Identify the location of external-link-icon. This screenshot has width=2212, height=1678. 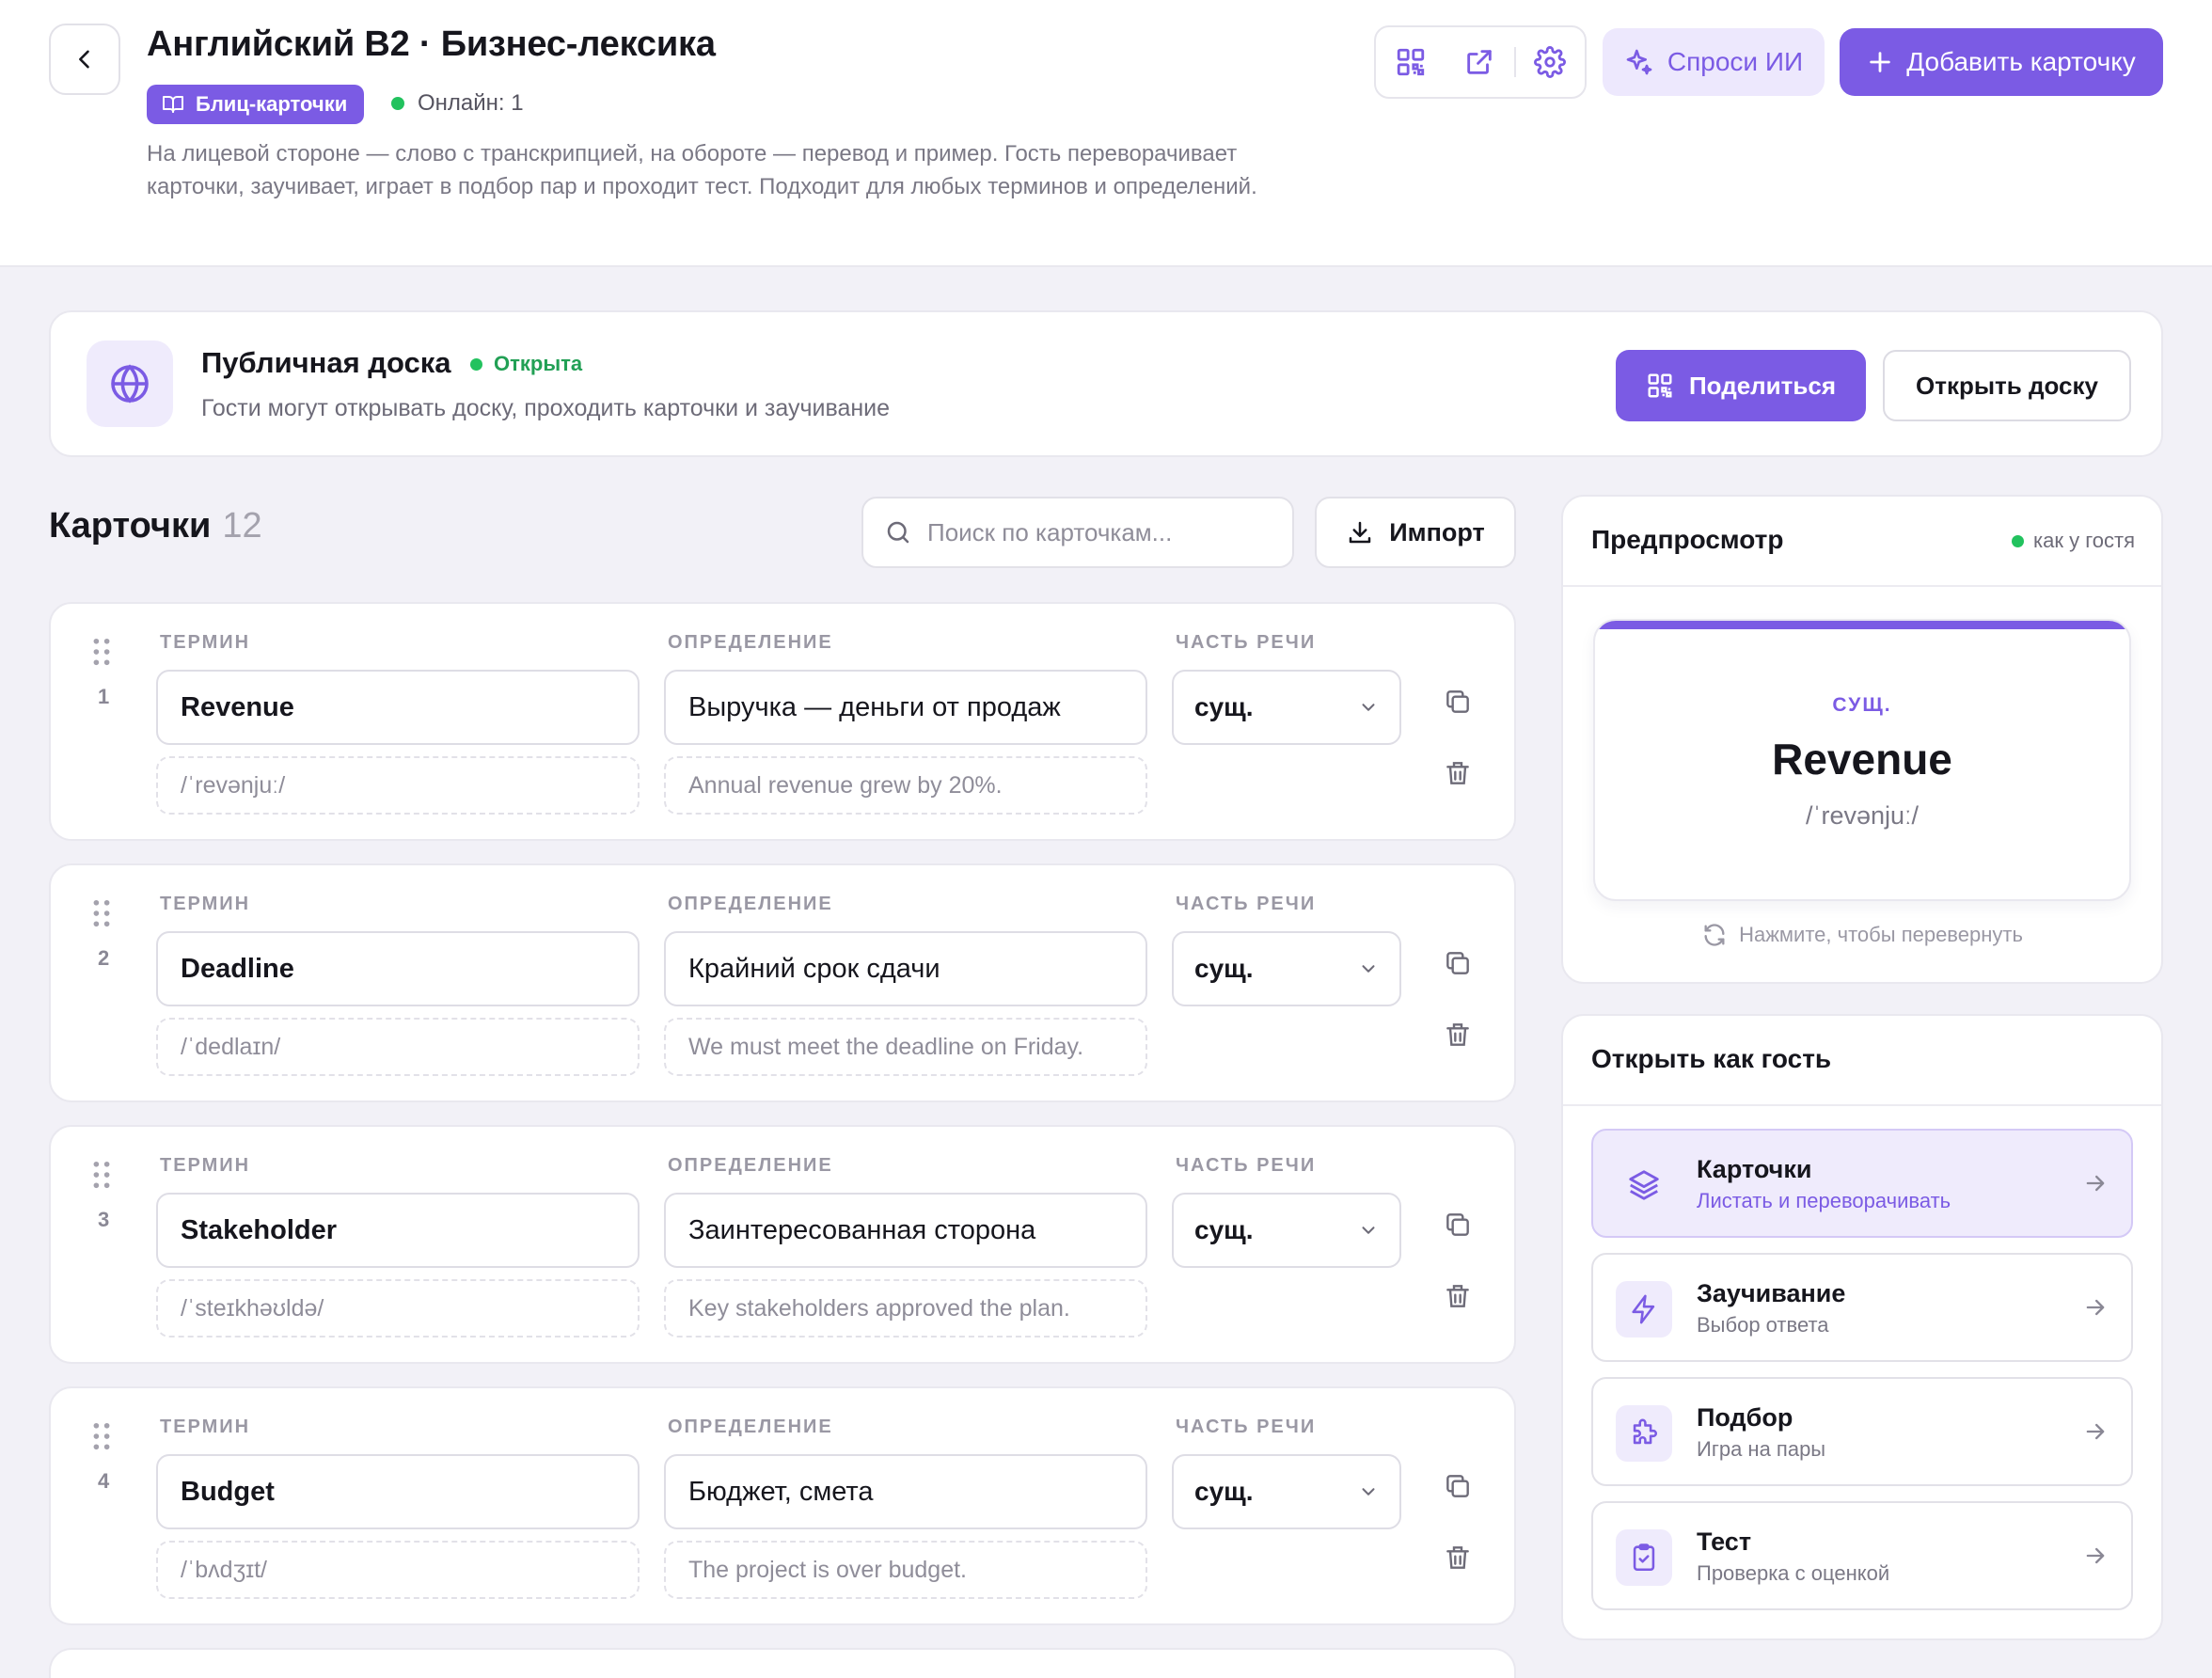
(1479, 62).